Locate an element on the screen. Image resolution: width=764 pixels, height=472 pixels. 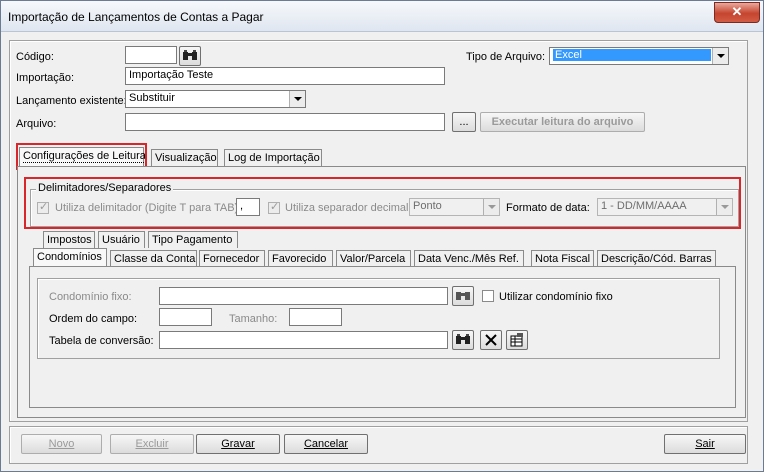
search-tabela-button is located at coordinates (463, 340).